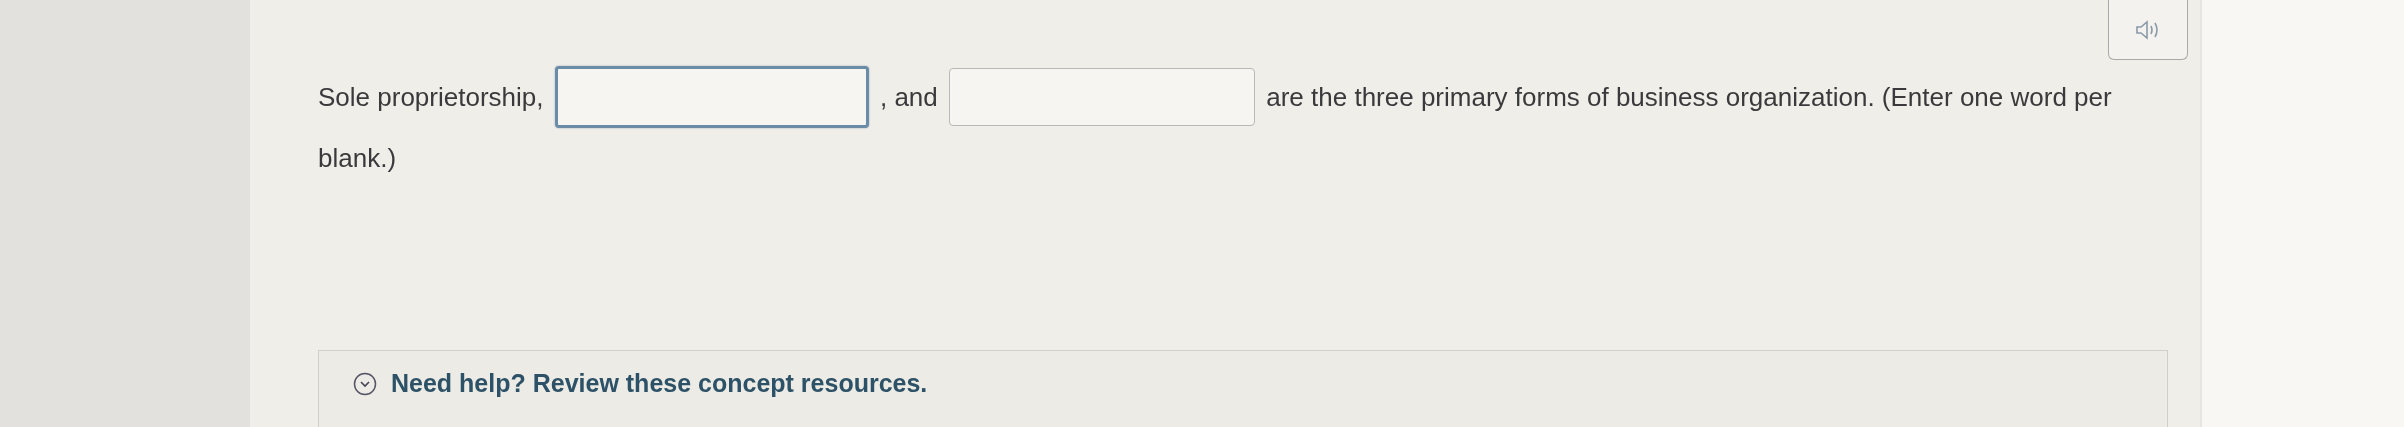 This screenshot has width=2404, height=427. What do you see at coordinates (431, 97) in the screenshot?
I see `question-text: Sole proprietorship,` at bounding box center [431, 97].